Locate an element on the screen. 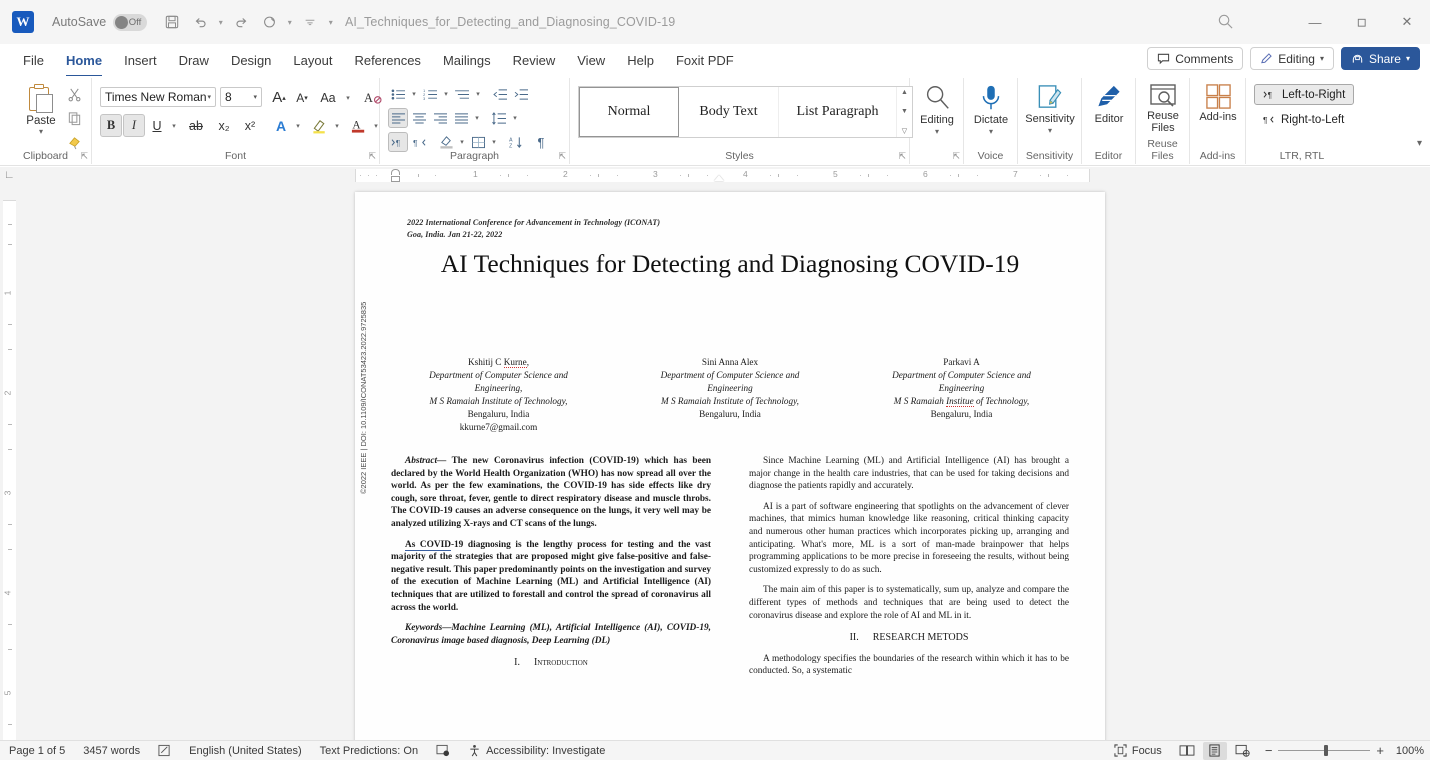 The height and width of the screenshot is (760, 1430). tab-review: Review is located at coordinates (534, 60).